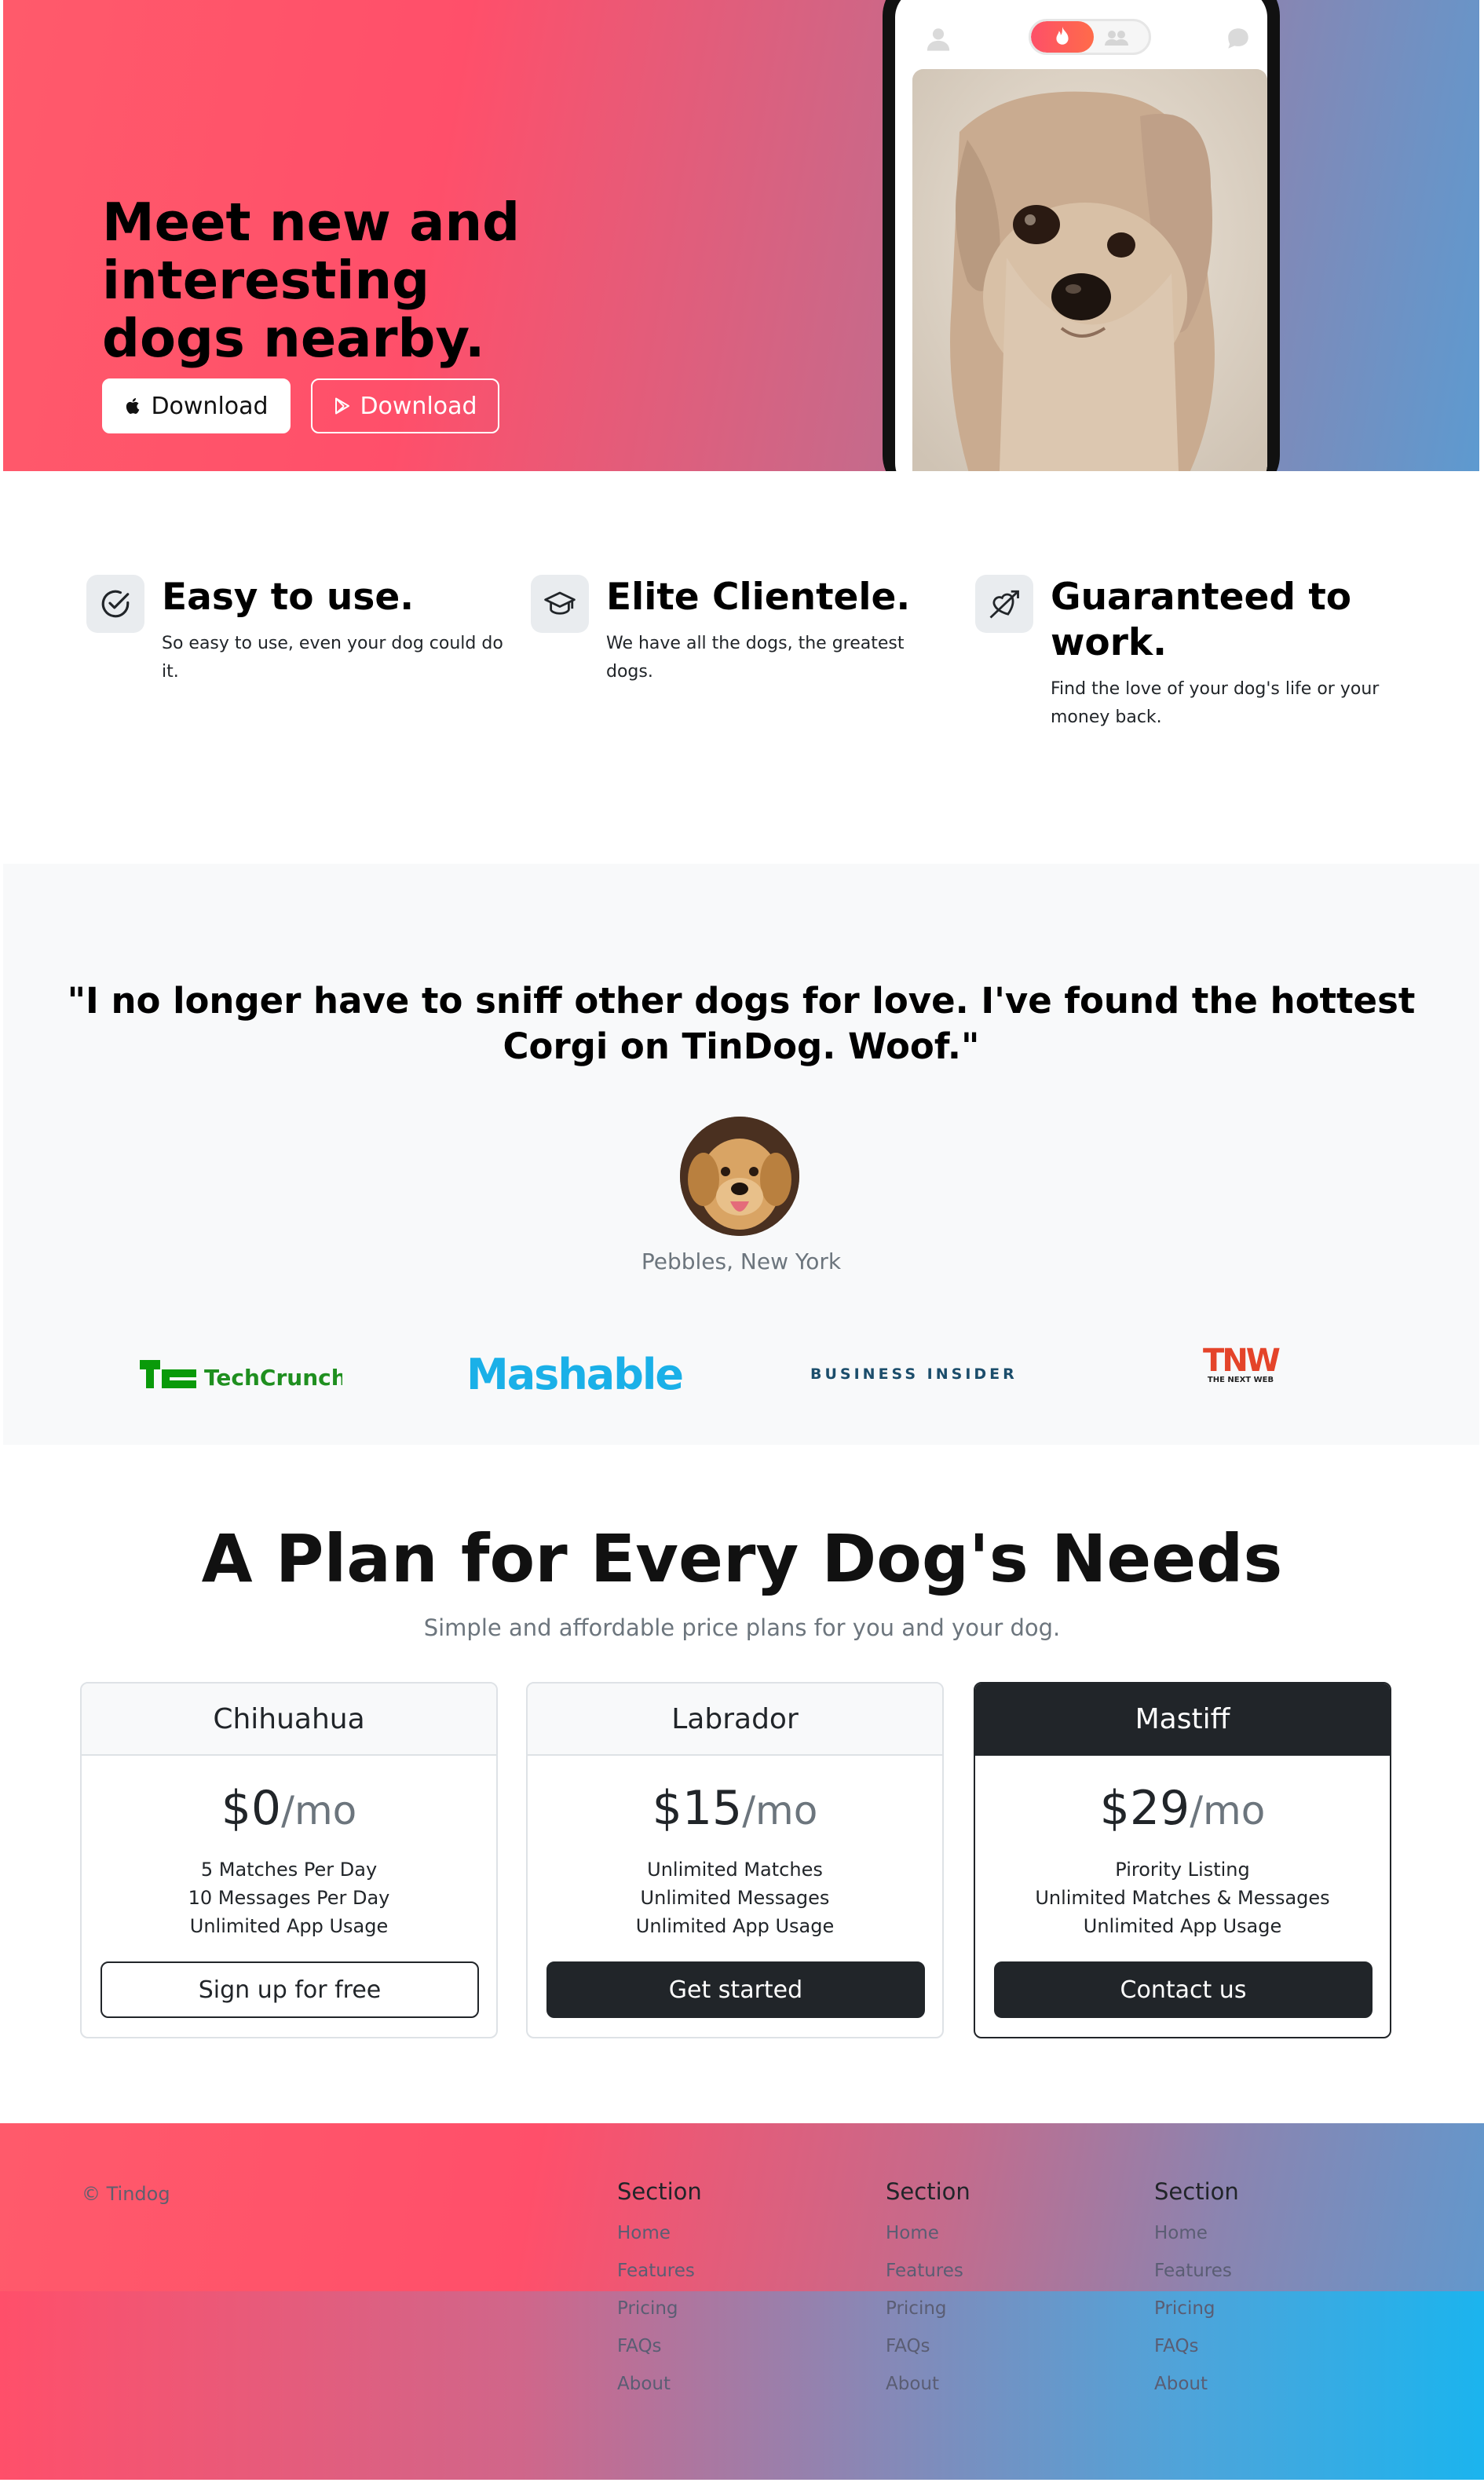 This screenshot has width=1484, height=2486. What do you see at coordinates (1144, 1808) in the screenshot?
I see `plan-price-amount: $29` at bounding box center [1144, 1808].